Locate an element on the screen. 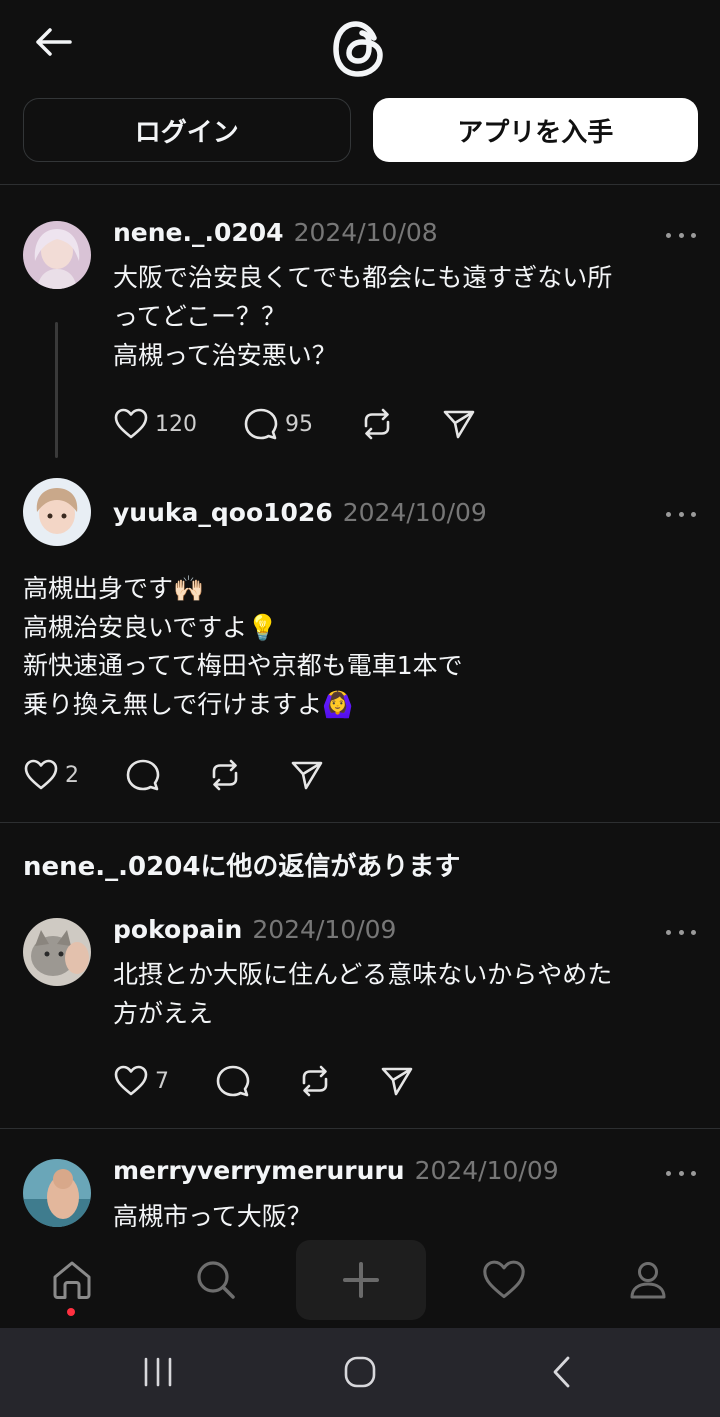 The height and width of the screenshot is (1417, 720). nav-activity is located at coordinates (504, 1280).